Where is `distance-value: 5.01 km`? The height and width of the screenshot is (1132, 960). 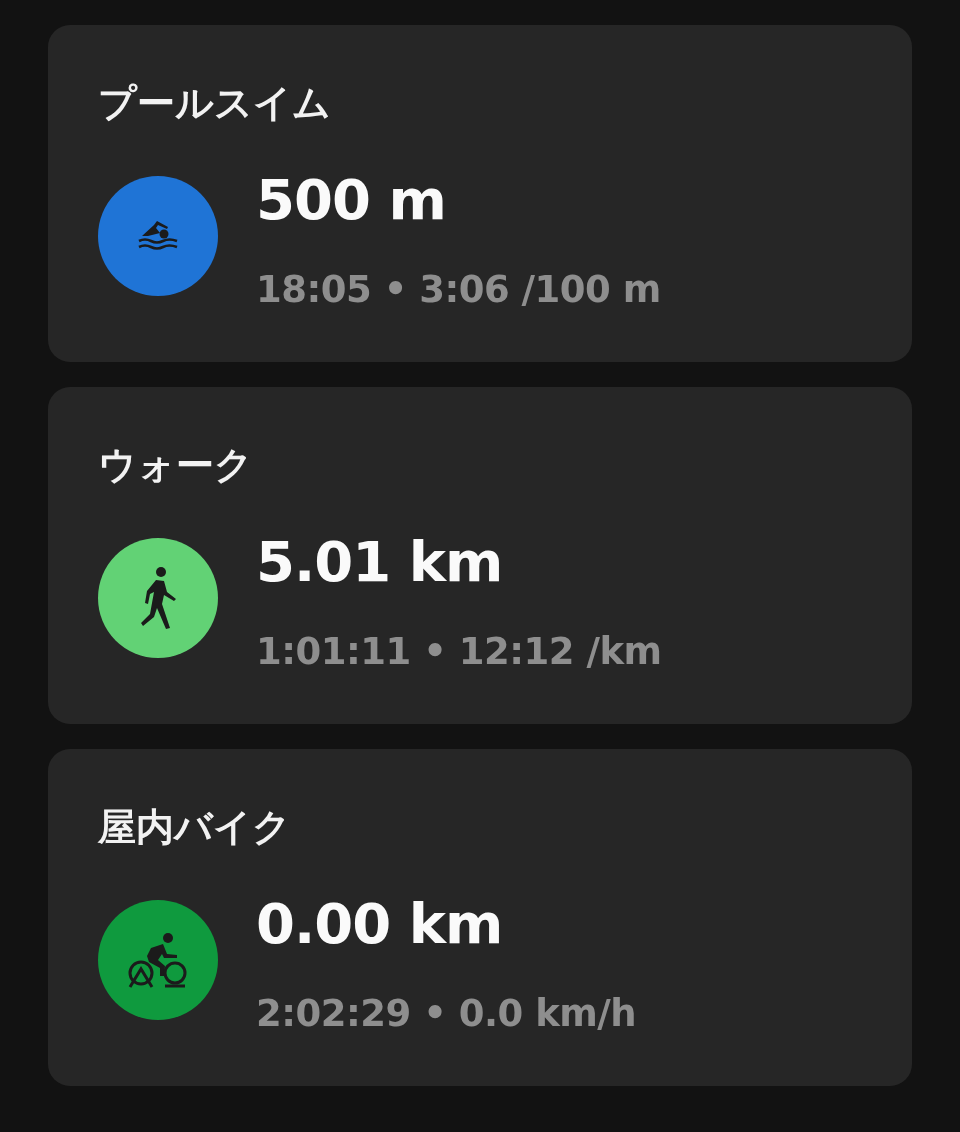 distance-value: 5.01 km is located at coordinates (380, 562).